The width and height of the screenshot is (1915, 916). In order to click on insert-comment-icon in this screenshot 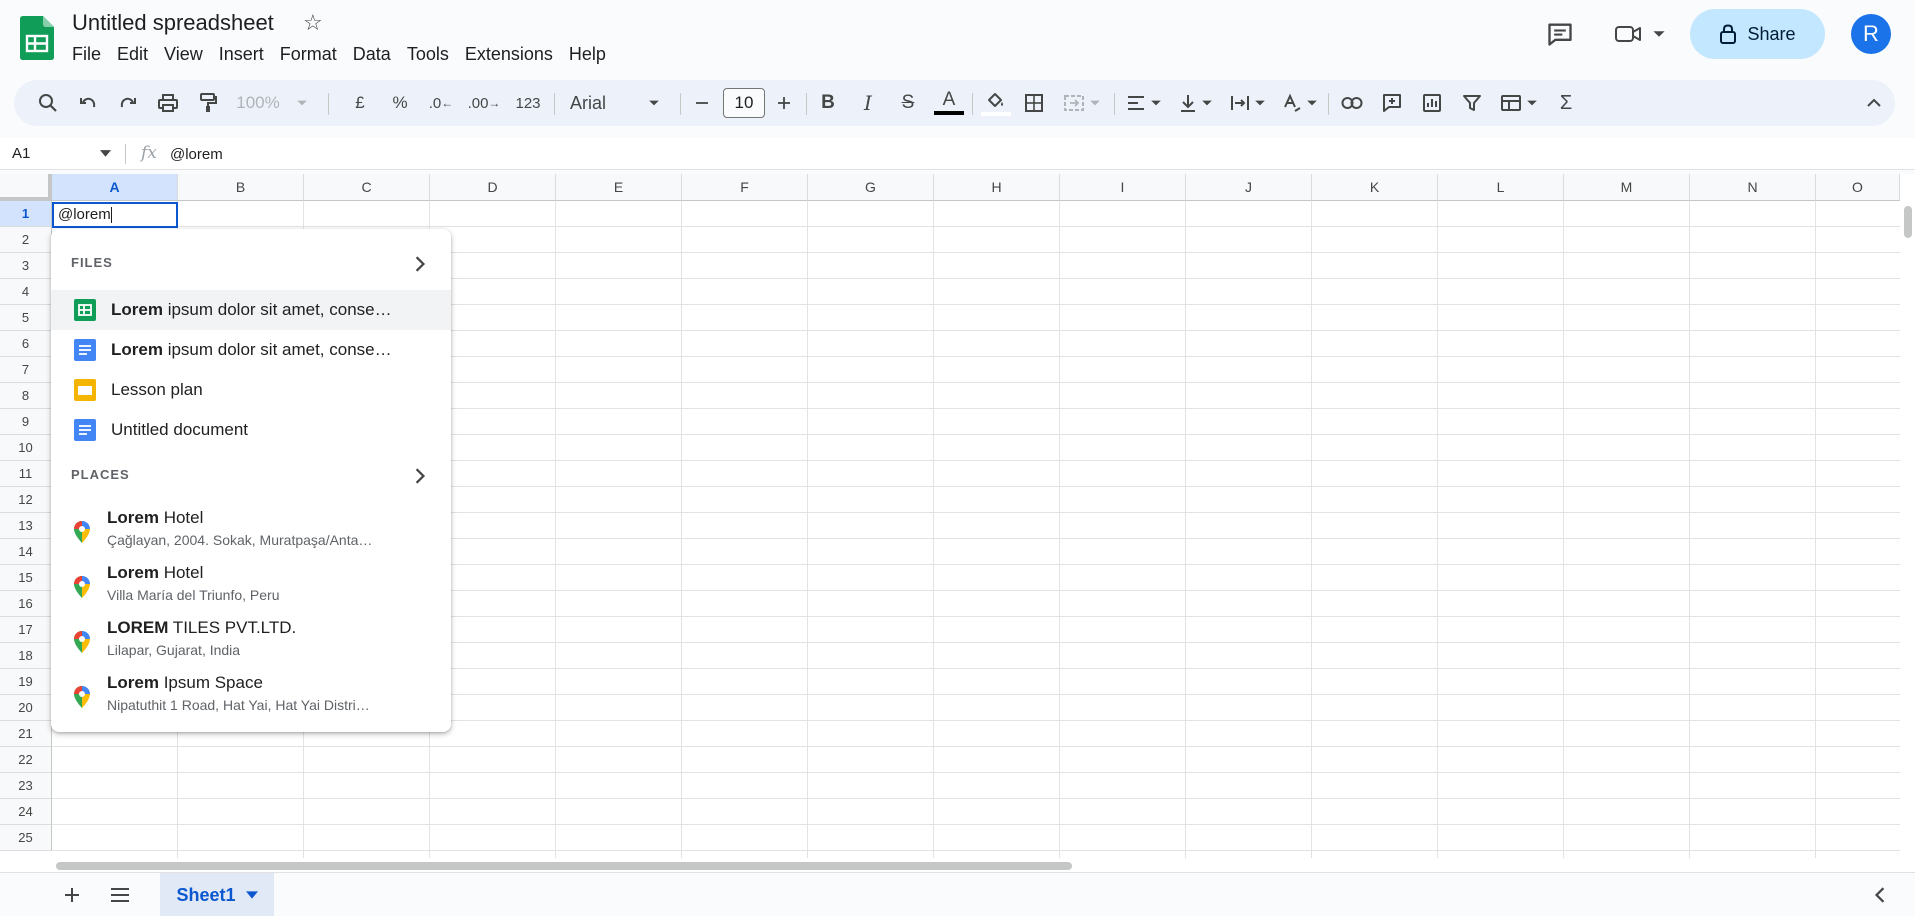, I will do `click(1392, 103)`.